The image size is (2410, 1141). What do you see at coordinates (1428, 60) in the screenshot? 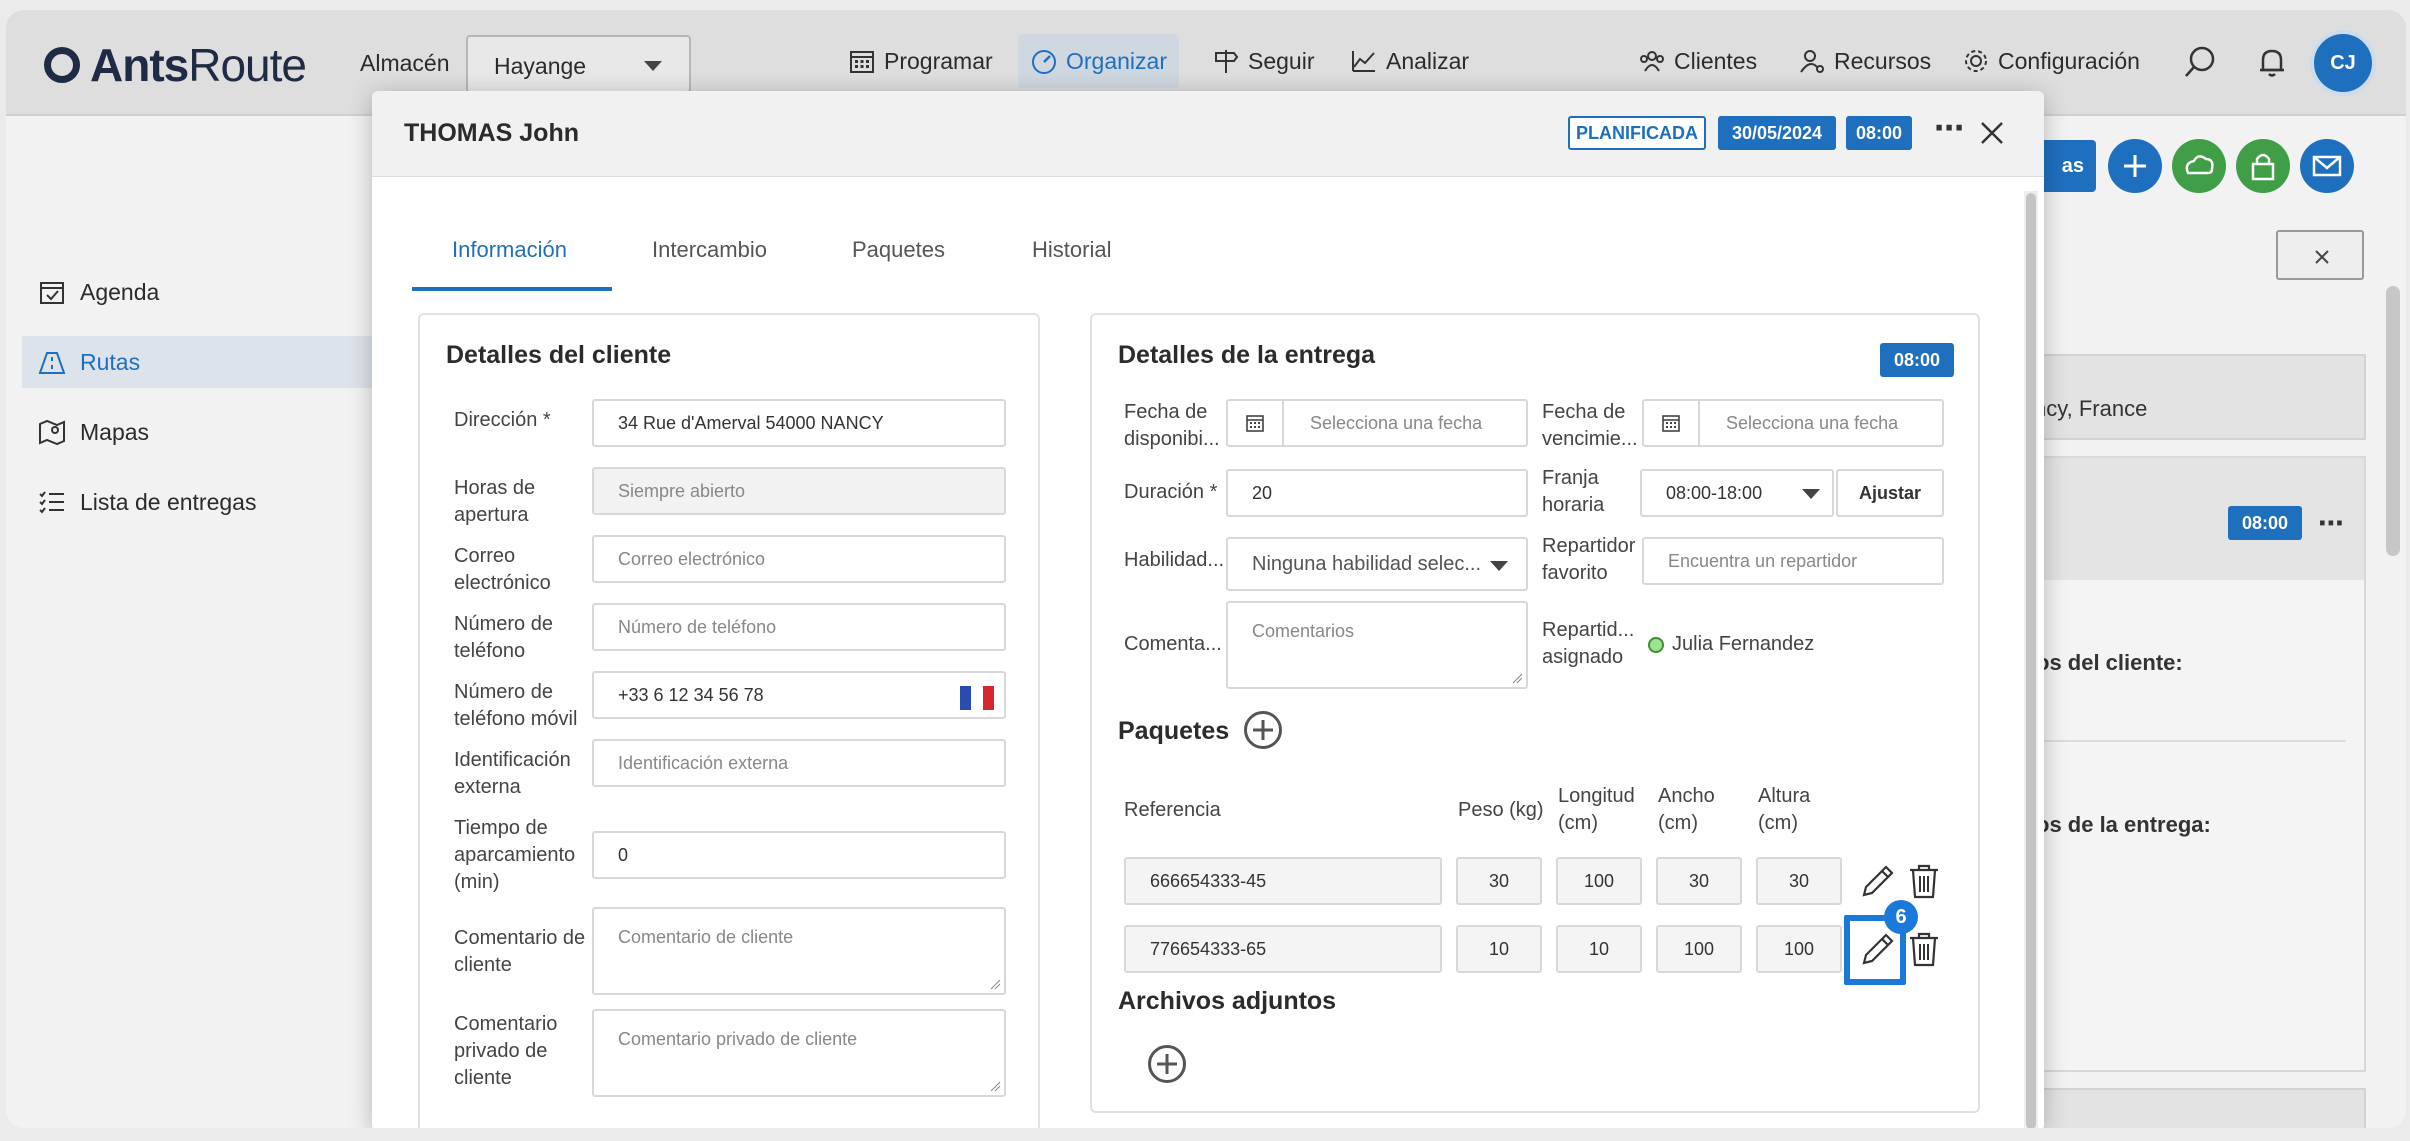
I see `nav-analizar-label: Analizar` at bounding box center [1428, 60].